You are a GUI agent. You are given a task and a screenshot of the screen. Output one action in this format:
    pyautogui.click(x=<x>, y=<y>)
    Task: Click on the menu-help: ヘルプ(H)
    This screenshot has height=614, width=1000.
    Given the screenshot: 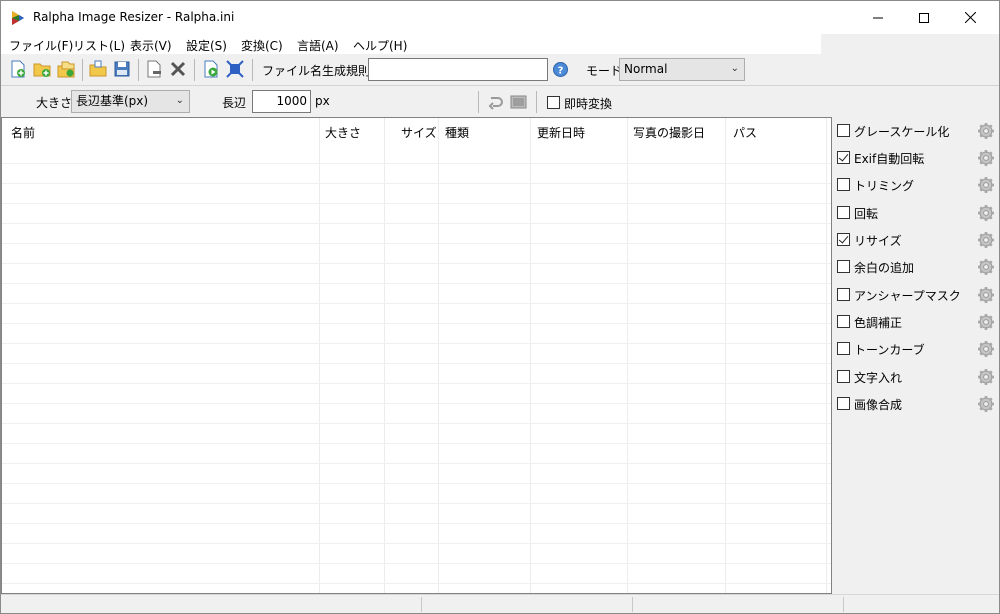 What is the action you would take?
    pyautogui.click(x=380, y=45)
    